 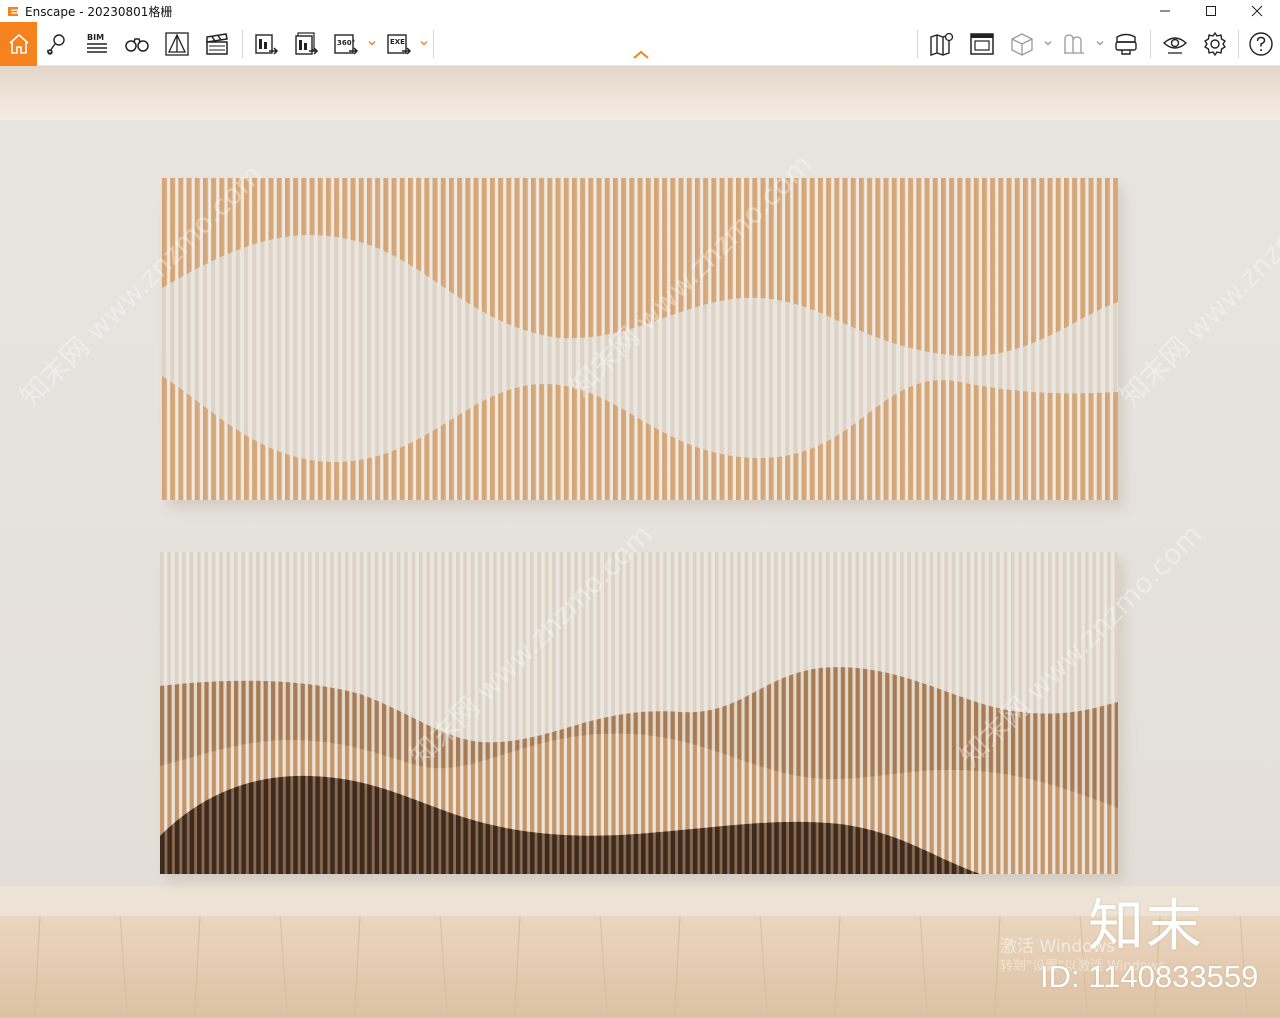 I want to click on binoculars-icon, so click(x=137, y=45).